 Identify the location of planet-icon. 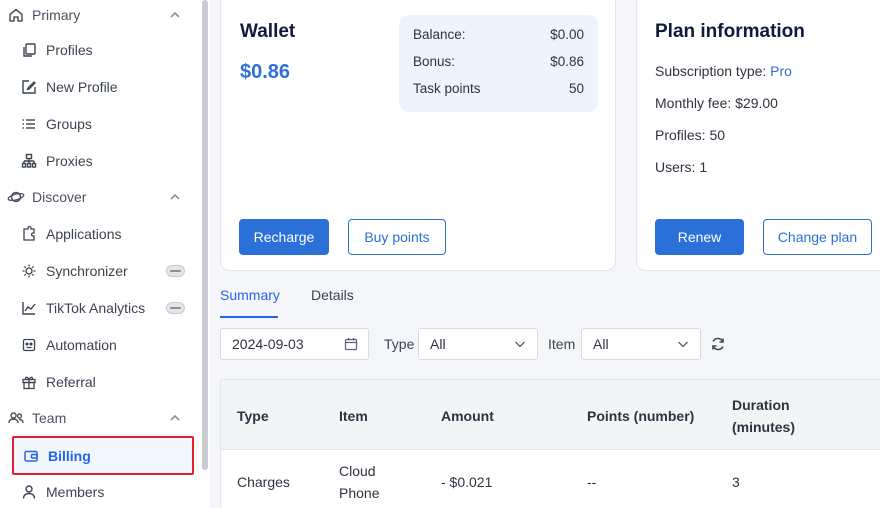
(16, 197).